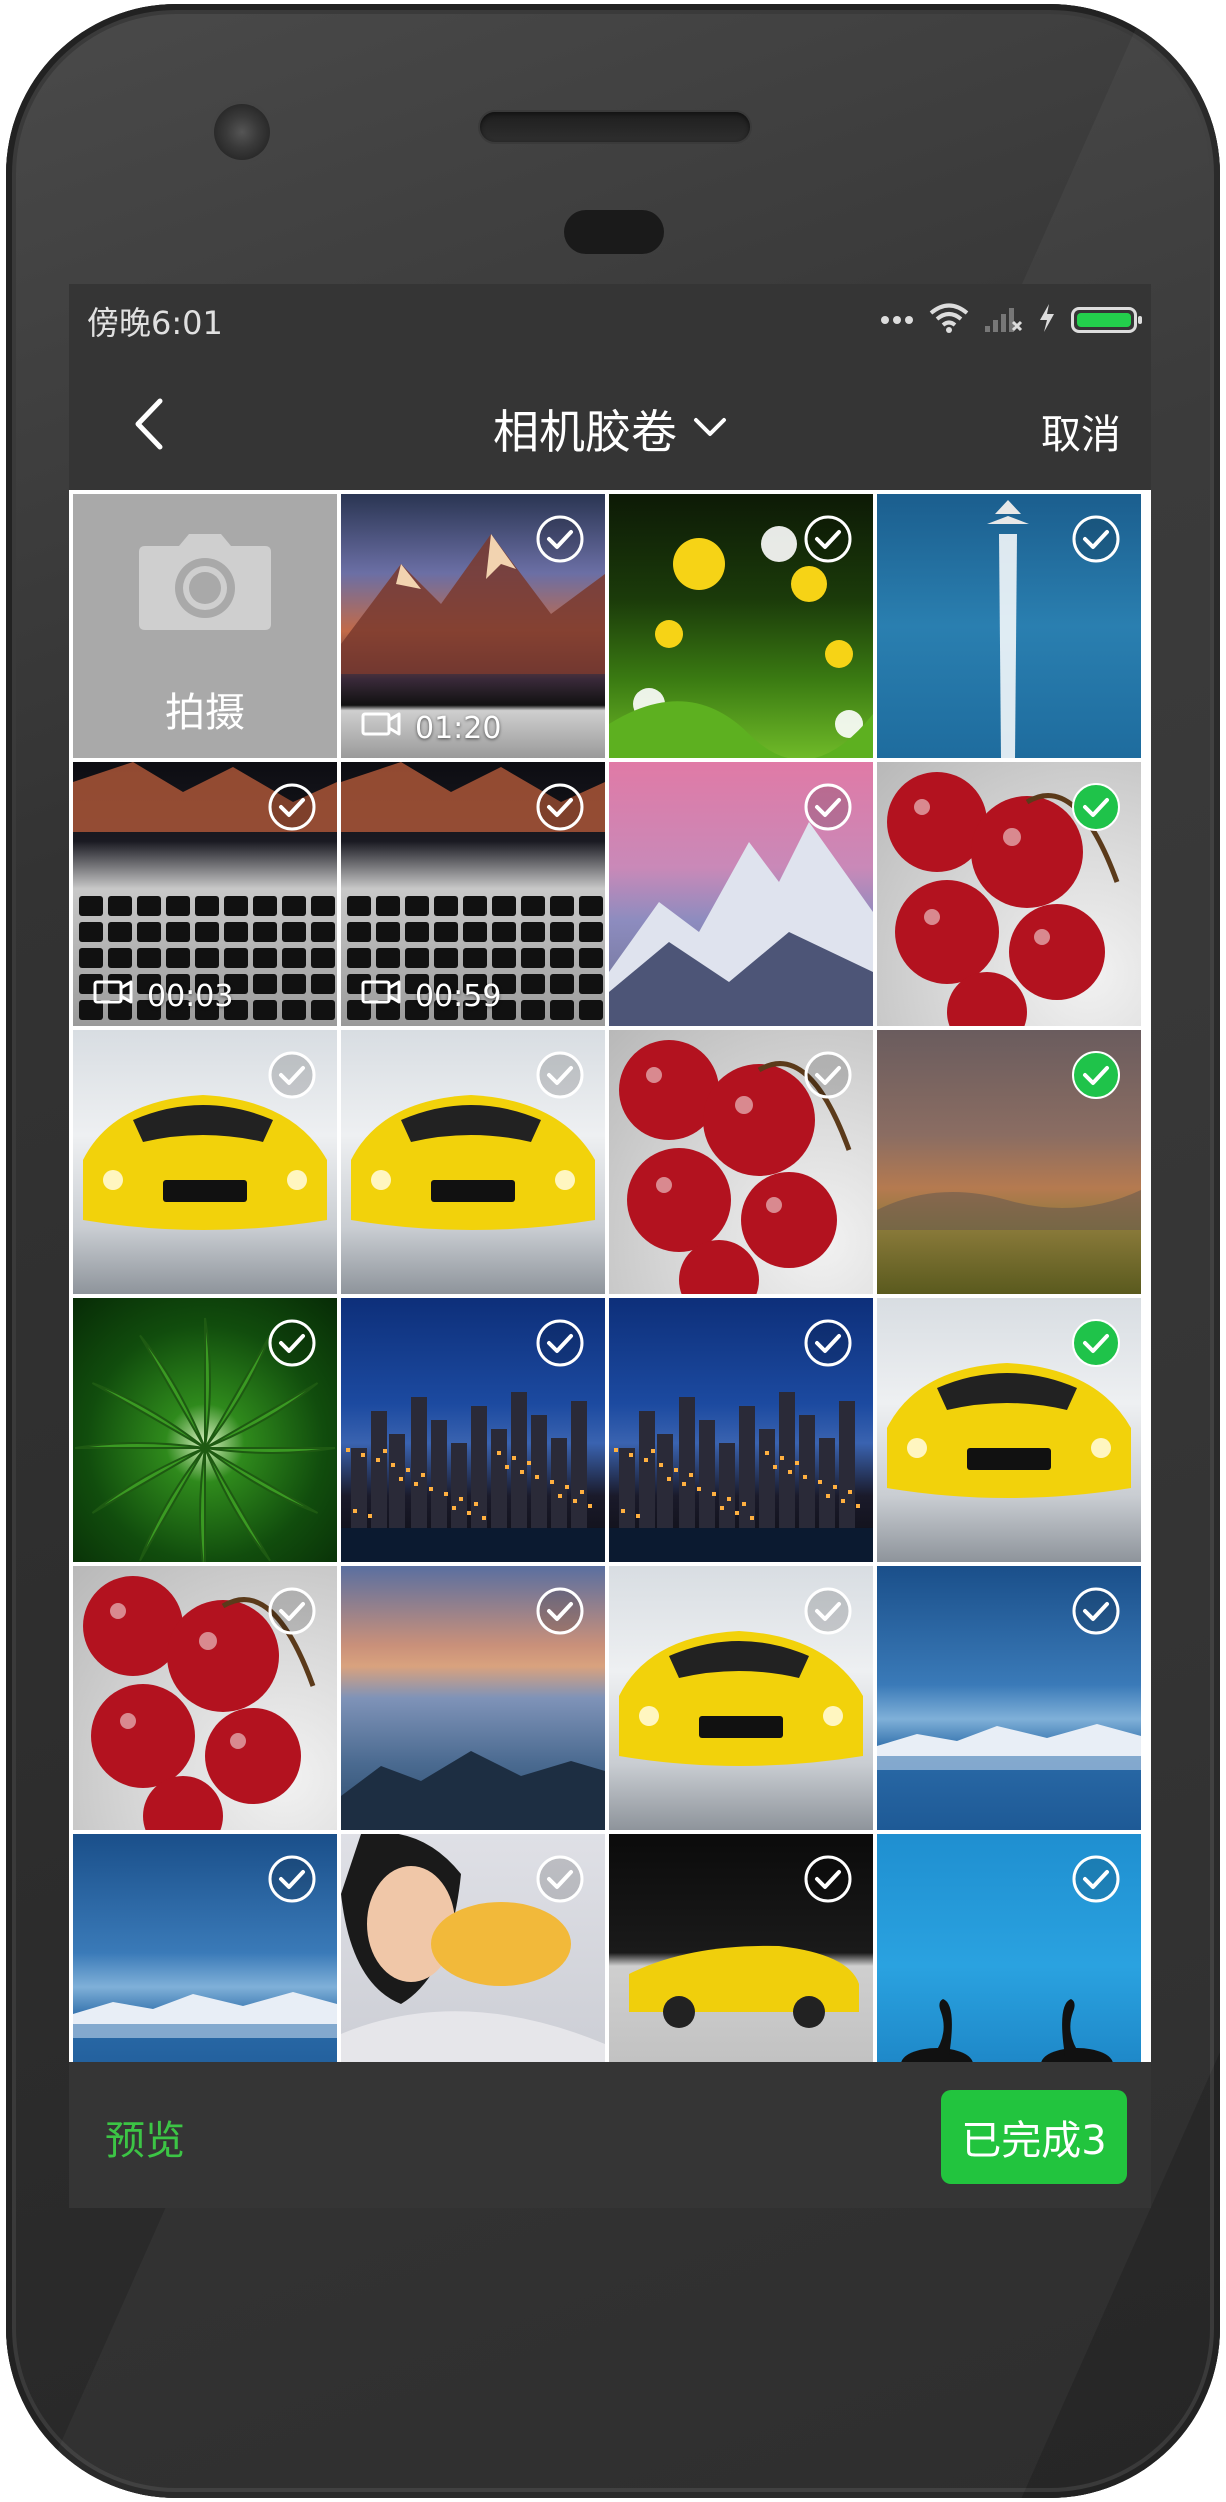 The image size is (1226, 2502). I want to click on status-time: 傍晚6:01, so click(155, 323).